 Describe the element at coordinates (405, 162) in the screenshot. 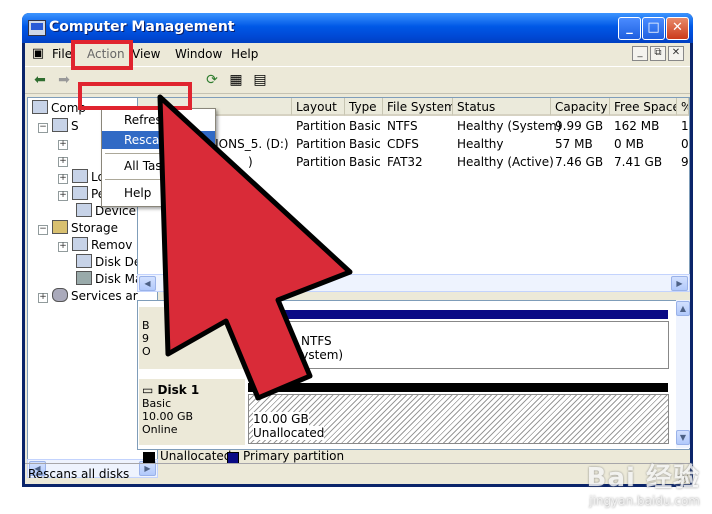

I see `cell-file-system: FAT32` at that location.